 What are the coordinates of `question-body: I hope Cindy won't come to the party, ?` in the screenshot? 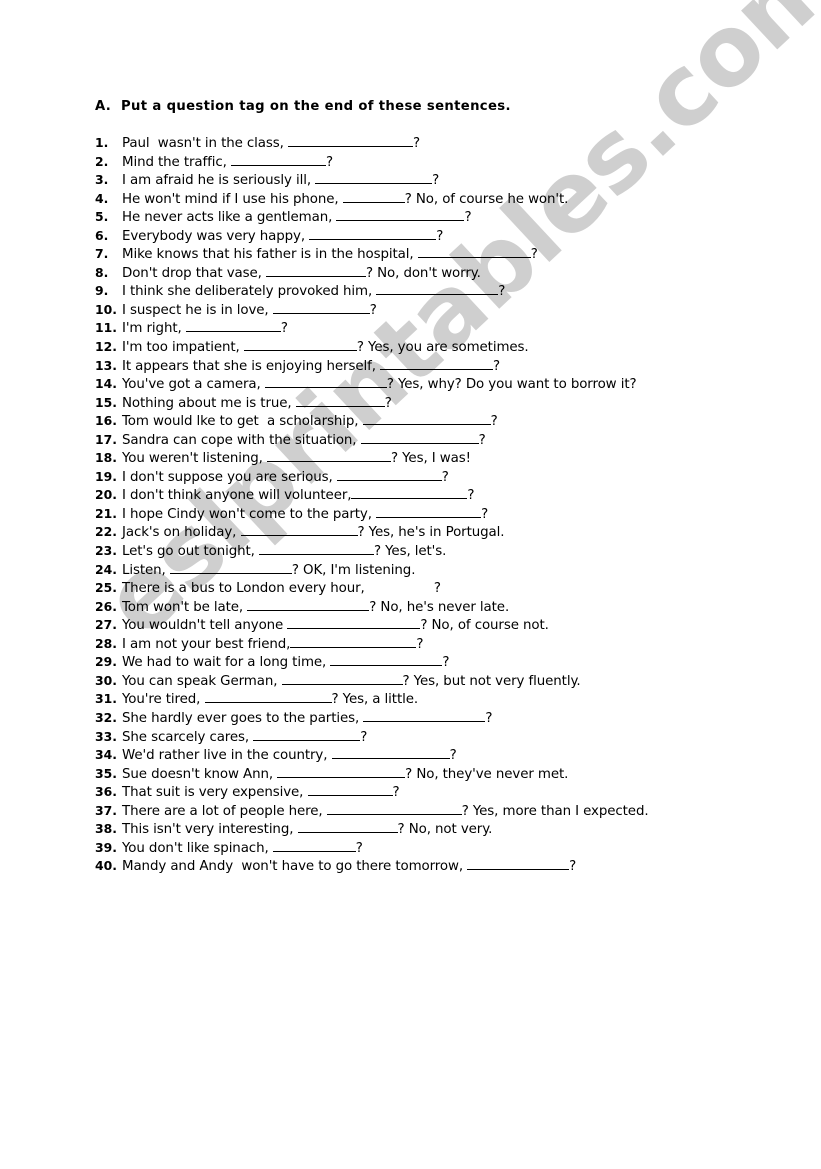 It's located at (305, 515).